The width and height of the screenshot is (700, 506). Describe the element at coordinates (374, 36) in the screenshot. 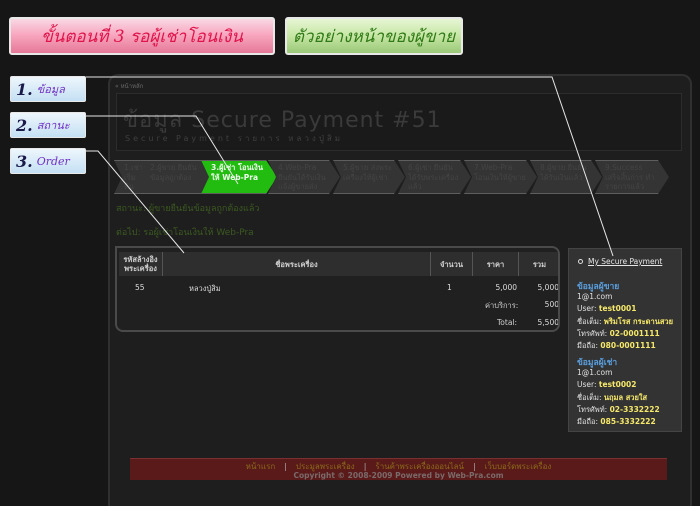

I see `sample-page-banner: ตัวอย่างหน้าของผู้ขาย` at that location.